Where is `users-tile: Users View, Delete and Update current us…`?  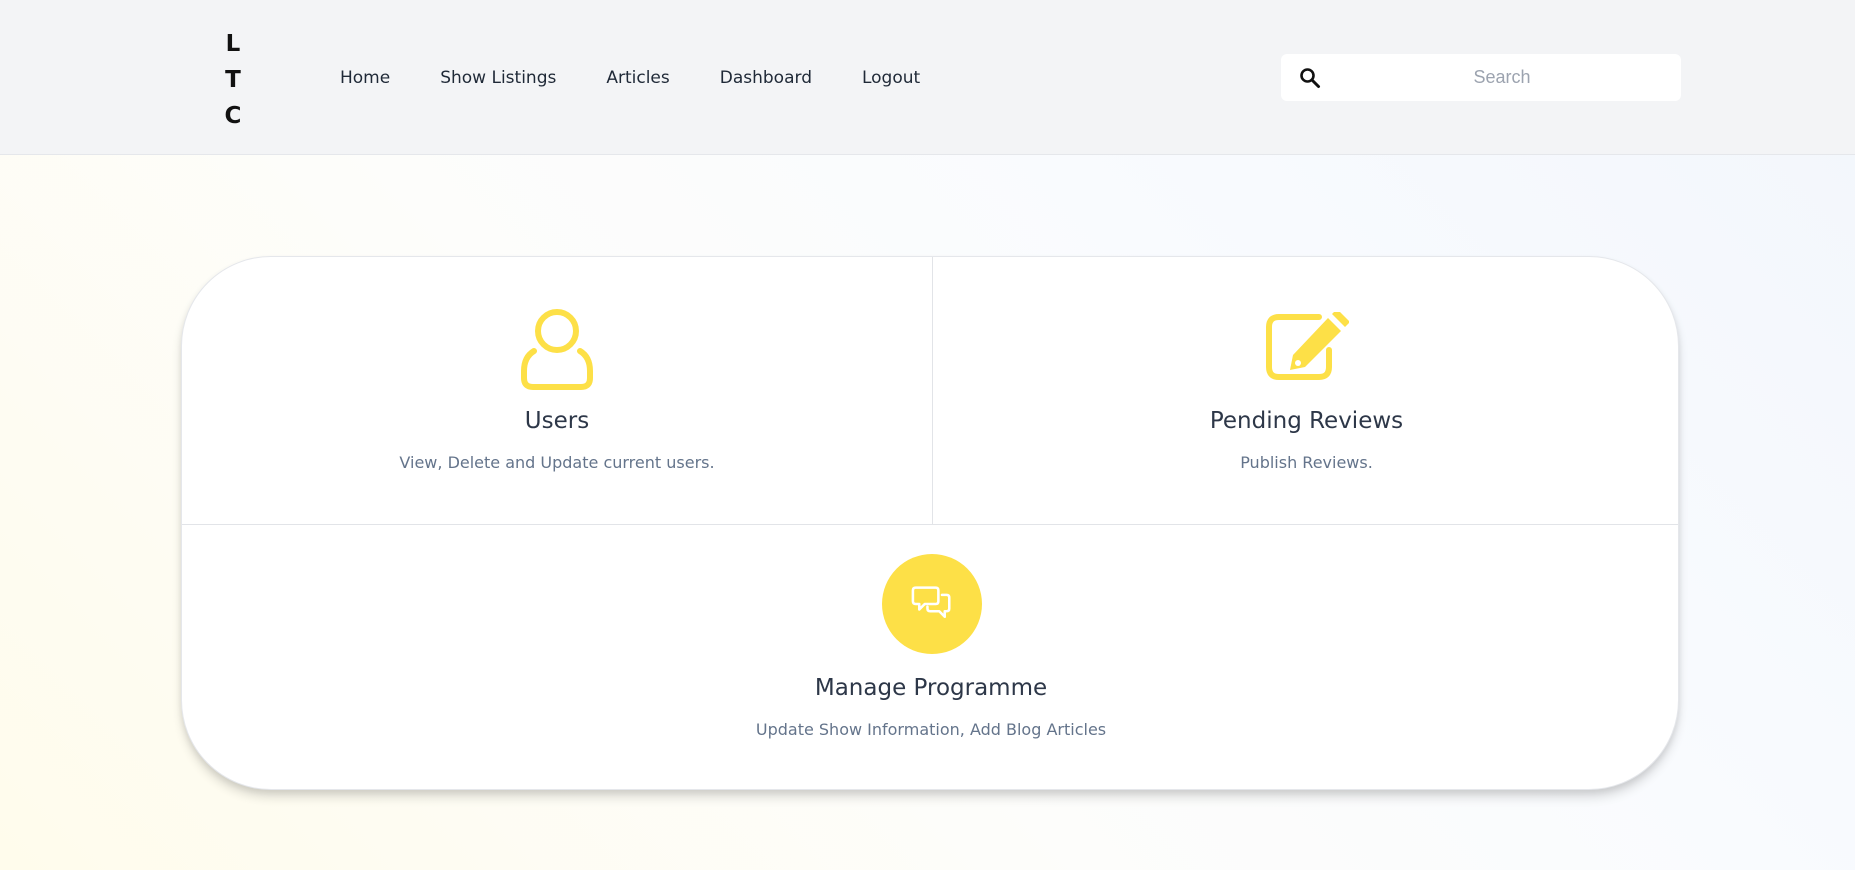 users-tile: Users View, Delete and Update current us… is located at coordinates (557, 390).